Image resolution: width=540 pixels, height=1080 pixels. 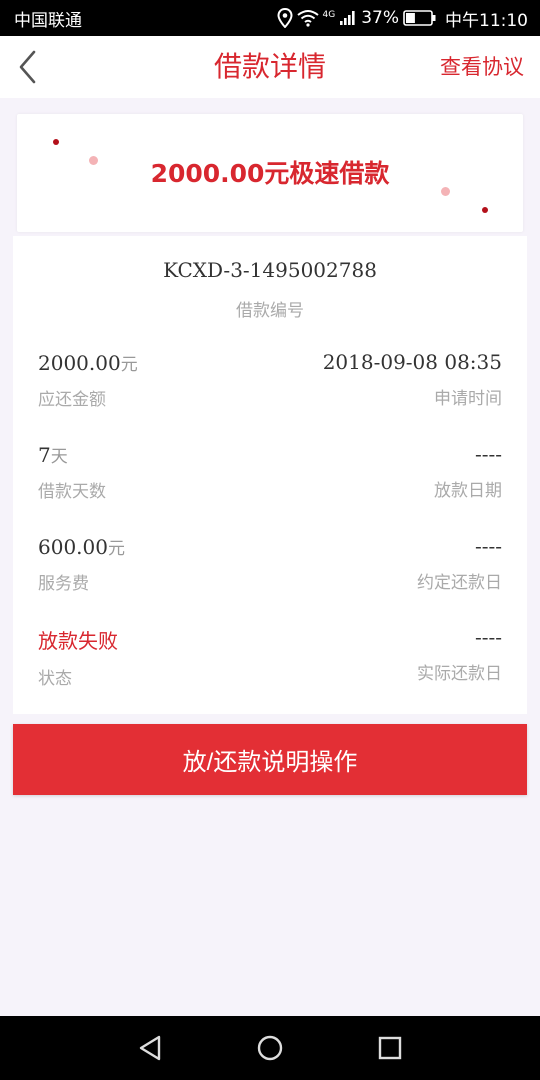 I want to click on carrier-name: 中国联通, so click(x=48, y=20).